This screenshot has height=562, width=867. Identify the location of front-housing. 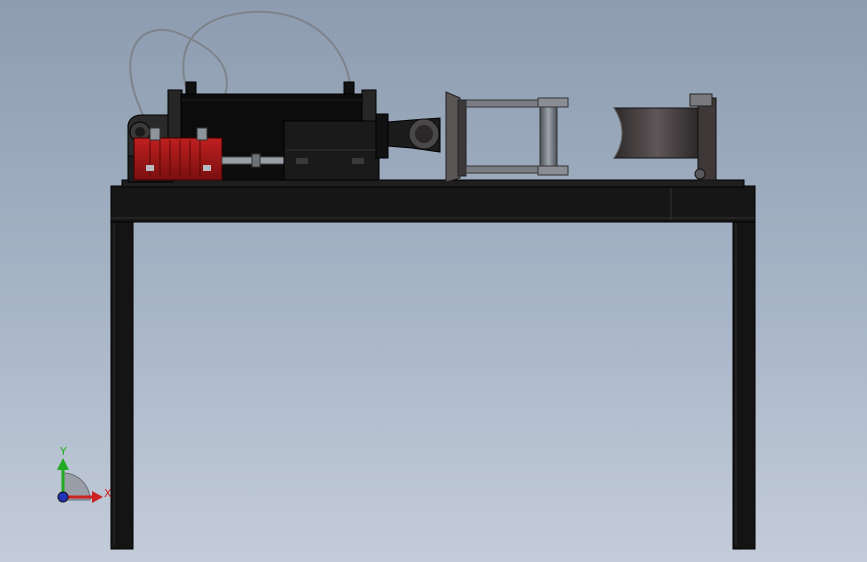
(336, 147).